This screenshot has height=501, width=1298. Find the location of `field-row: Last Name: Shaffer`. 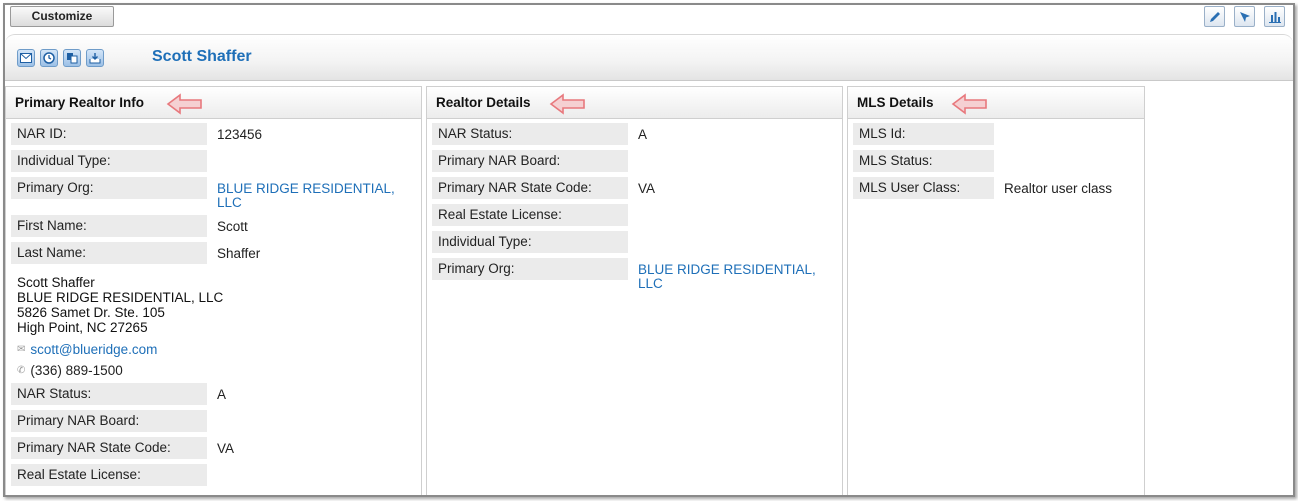

field-row: Last Name: Shaffer is located at coordinates (216, 253).